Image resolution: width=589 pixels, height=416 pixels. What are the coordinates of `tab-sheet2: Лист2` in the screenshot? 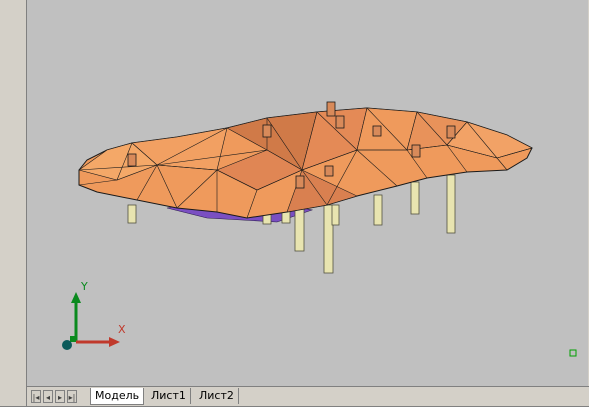 It's located at (217, 396).